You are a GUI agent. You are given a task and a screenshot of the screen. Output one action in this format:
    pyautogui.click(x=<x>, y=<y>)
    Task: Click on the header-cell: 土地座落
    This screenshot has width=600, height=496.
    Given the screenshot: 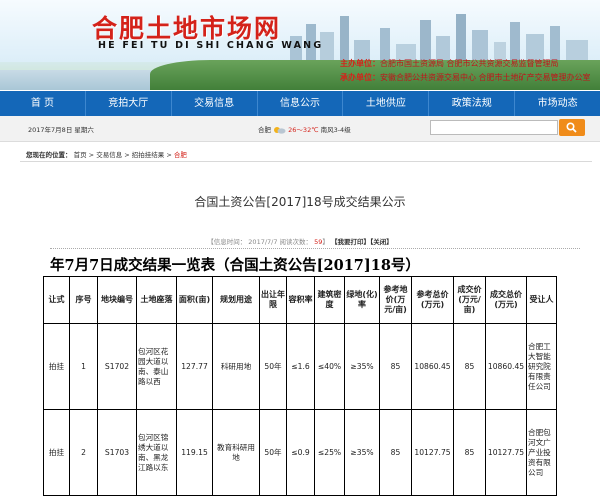 What is the action you would take?
    pyautogui.click(x=156, y=300)
    